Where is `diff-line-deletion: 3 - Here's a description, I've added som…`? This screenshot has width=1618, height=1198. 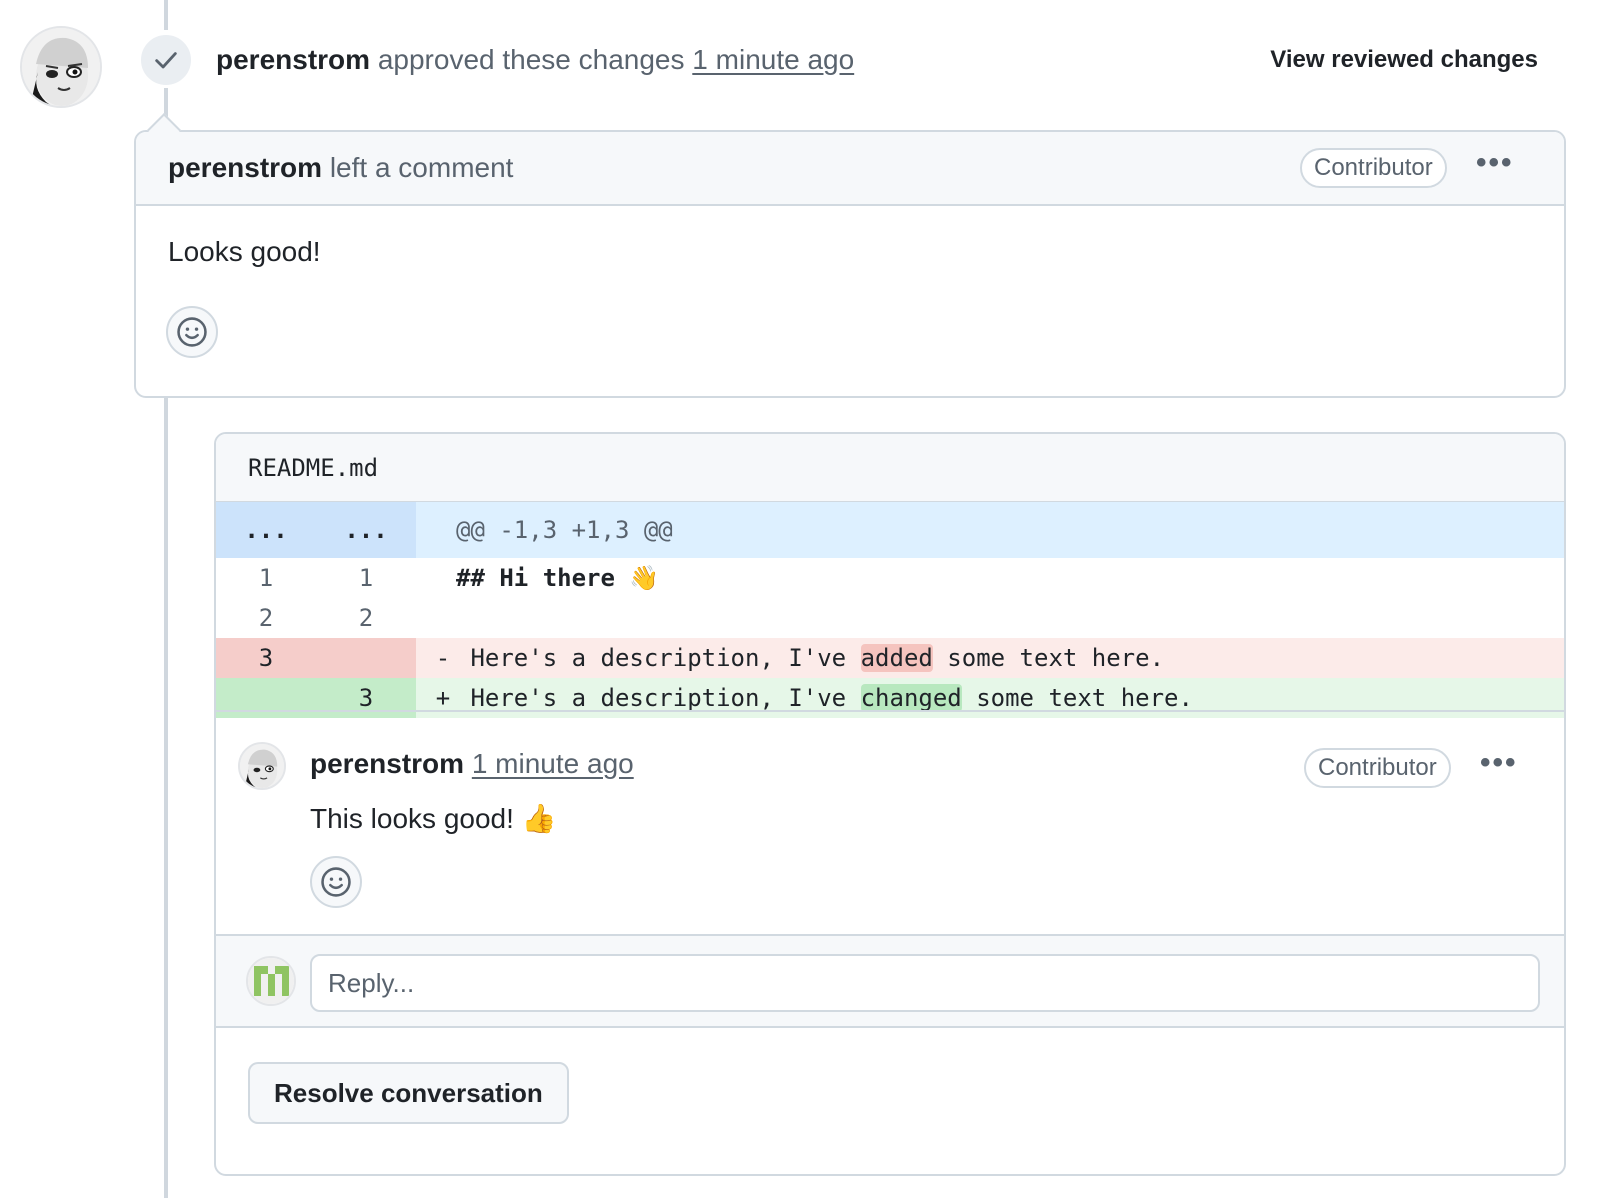 diff-line-deletion: 3 - Here's a description, I've added som… is located at coordinates (890, 658).